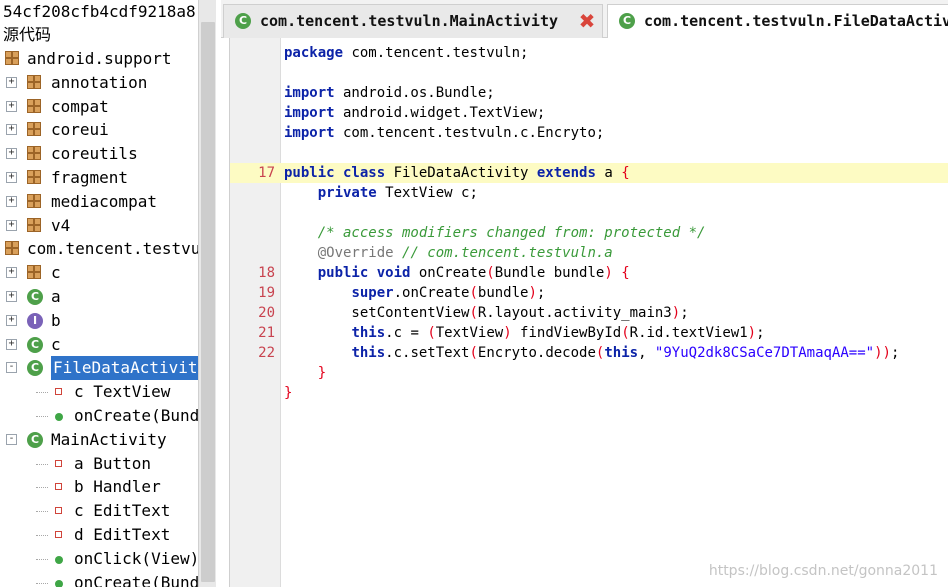 The image size is (948, 587). Describe the element at coordinates (99, 249) in the screenshot. I see `tree-node-package: com.tencent.testvuln` at that location.